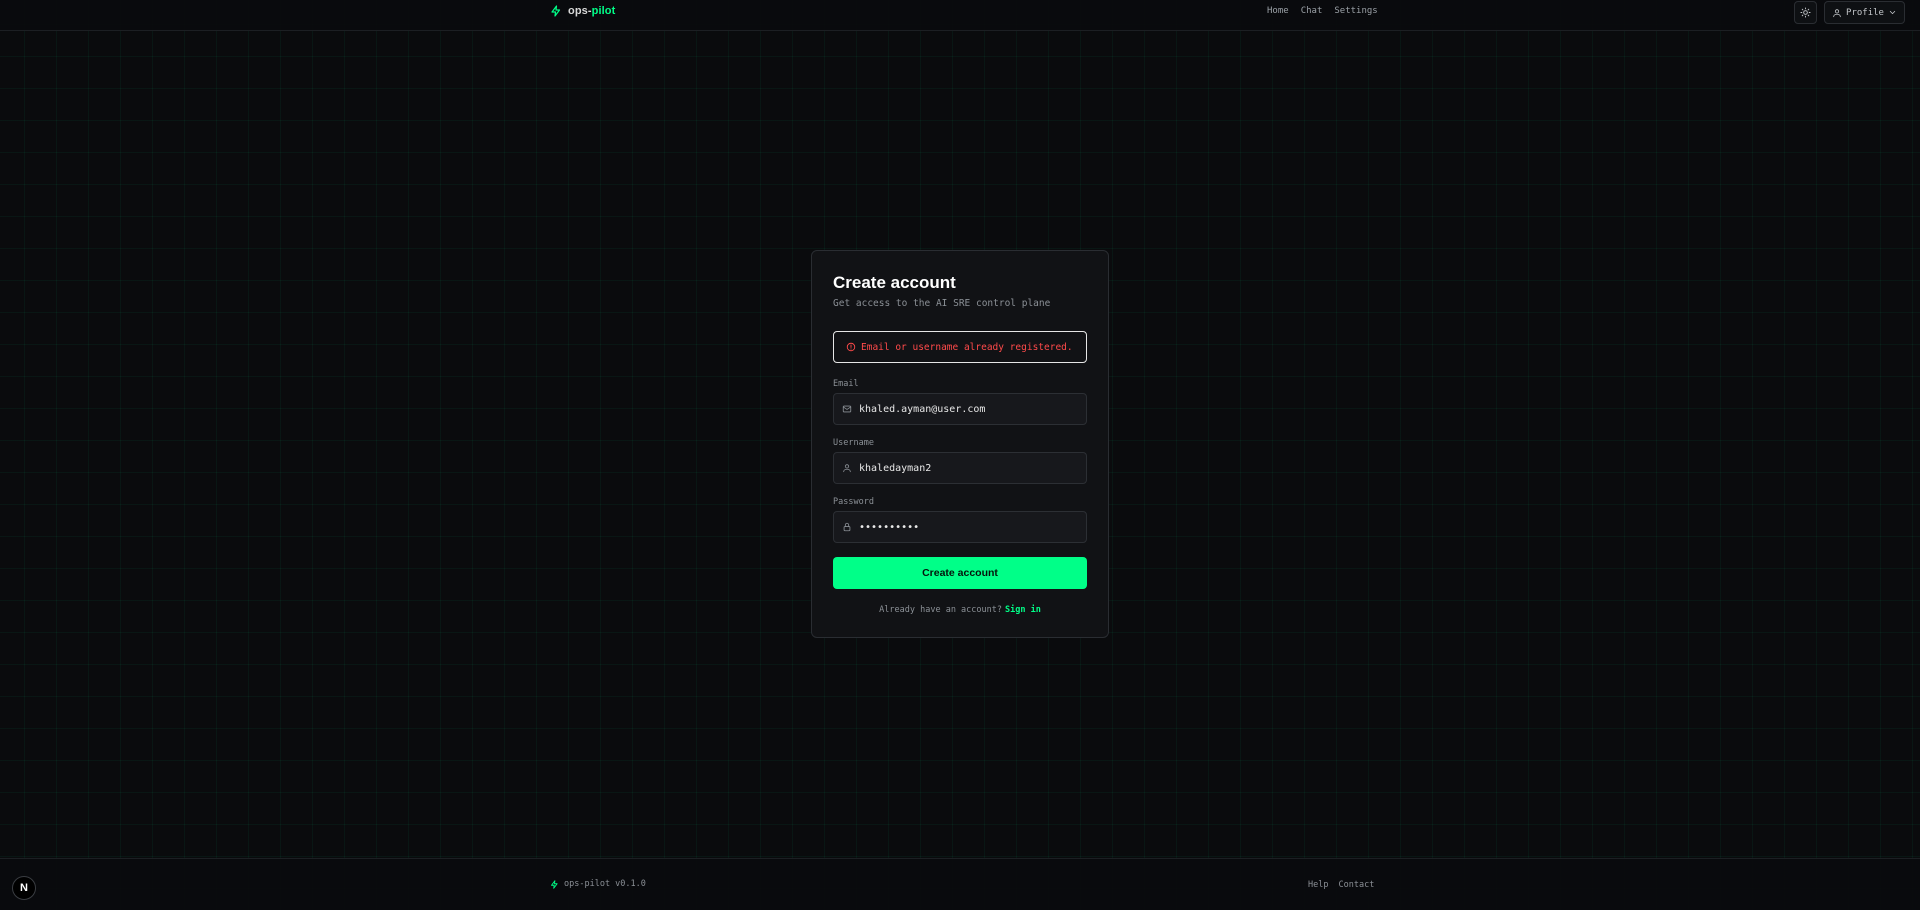 The height and width of the screenshot is (910, 1920). I want to click on create-account-label: Create account, so click(960, 573).